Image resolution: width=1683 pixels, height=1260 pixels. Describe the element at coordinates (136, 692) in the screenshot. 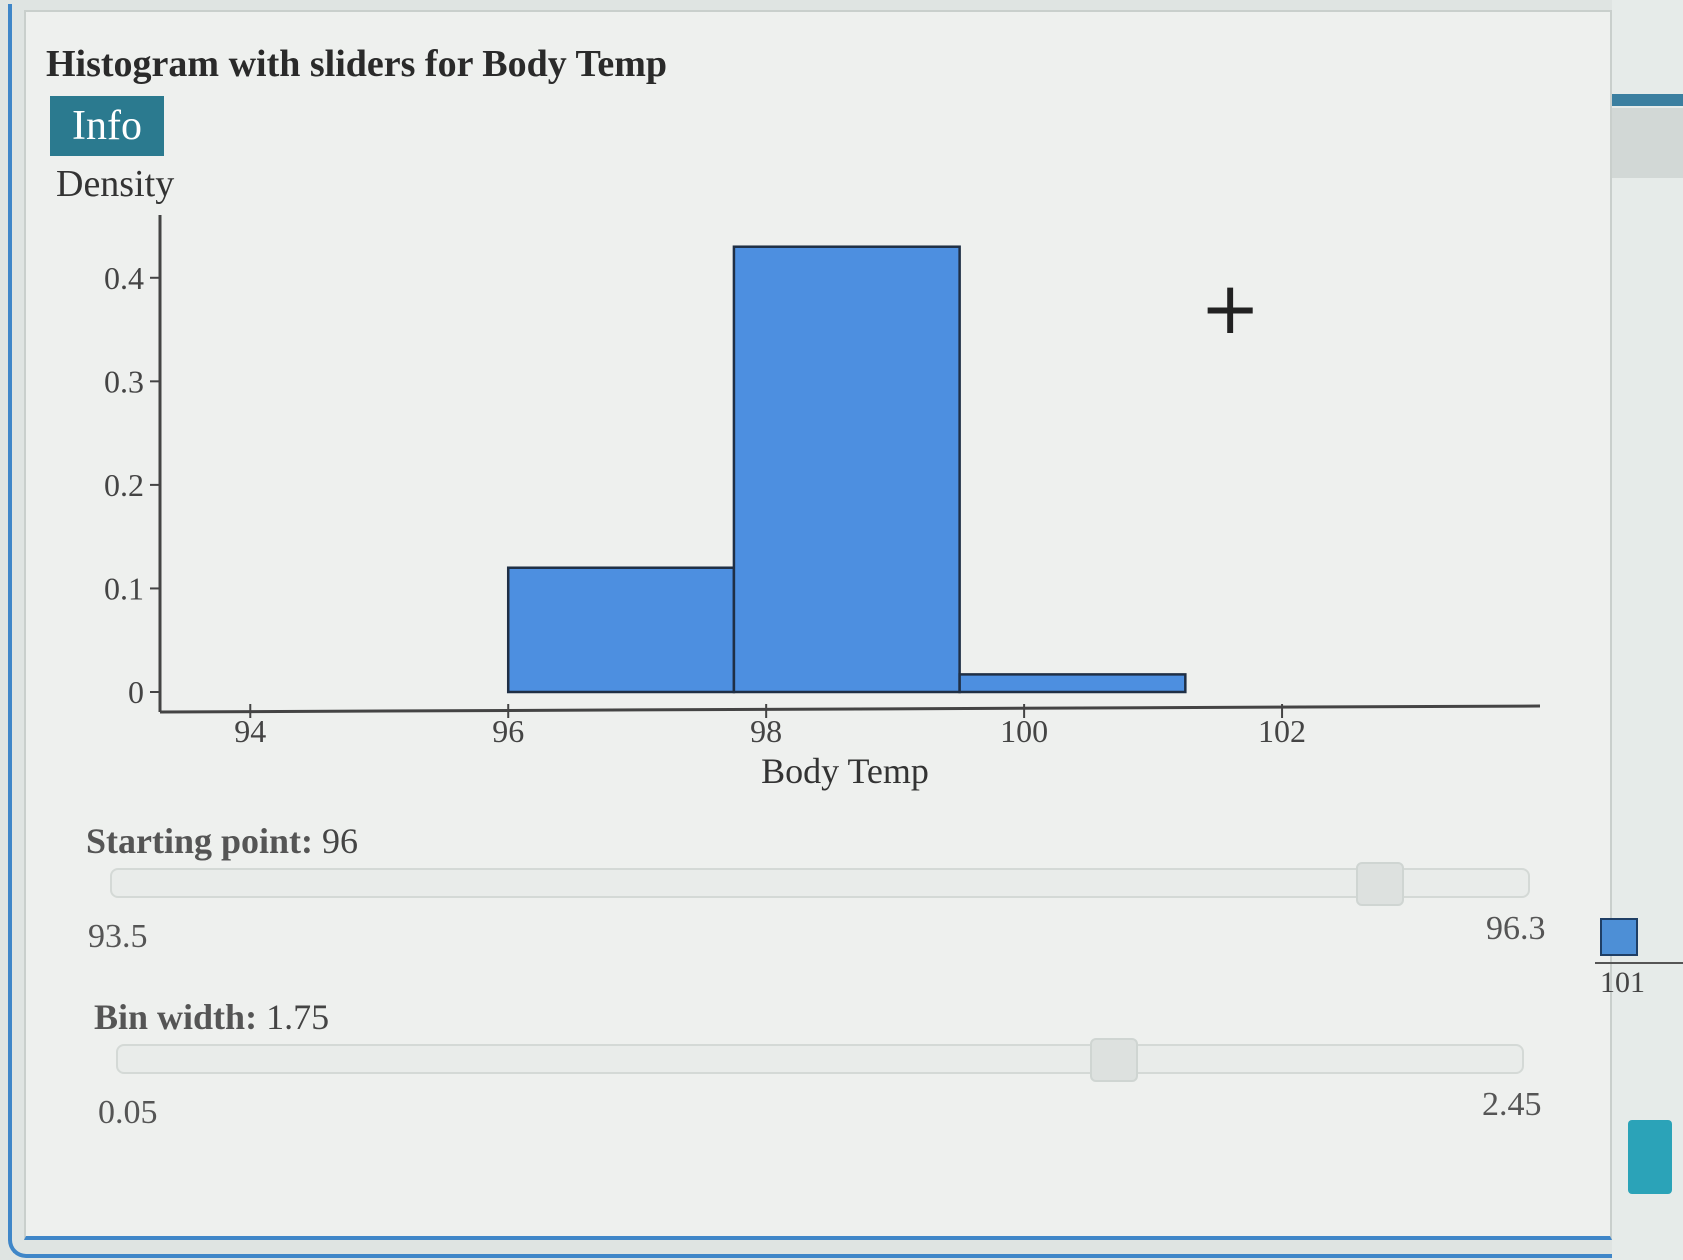

I see `y-tick-label: 0` at that location.